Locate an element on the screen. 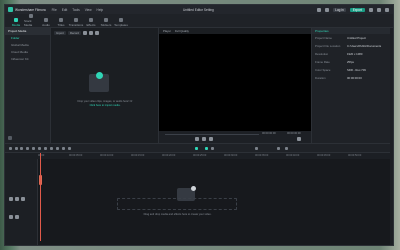 The height and width of the screenshot is (250, 400). close-icon is located at coordinates (387, 9).